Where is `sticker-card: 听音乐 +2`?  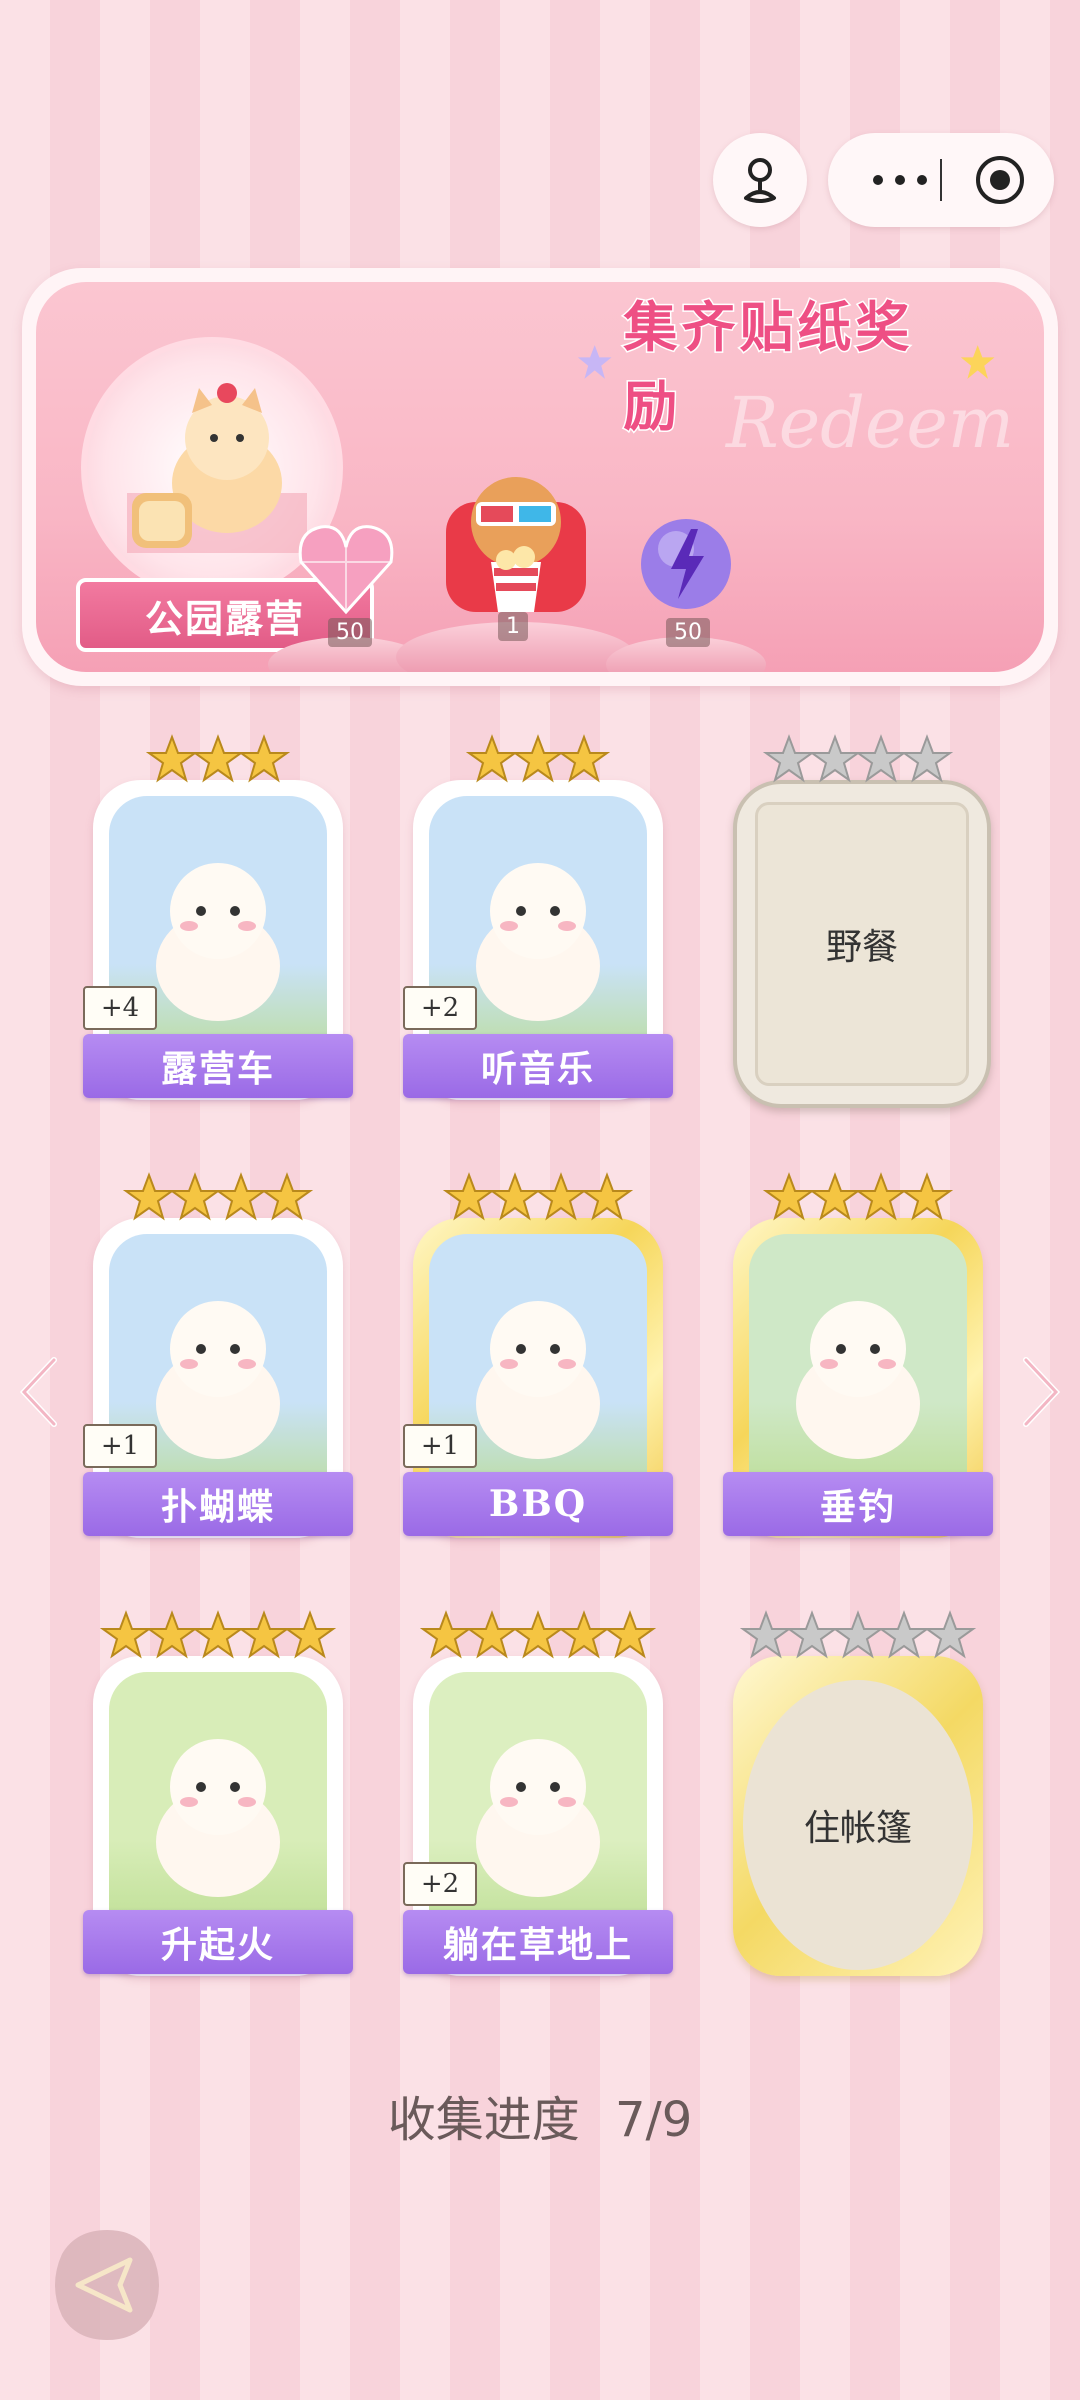 sticker-card: 听音乐 +2 is located at coordinates (538, 917).